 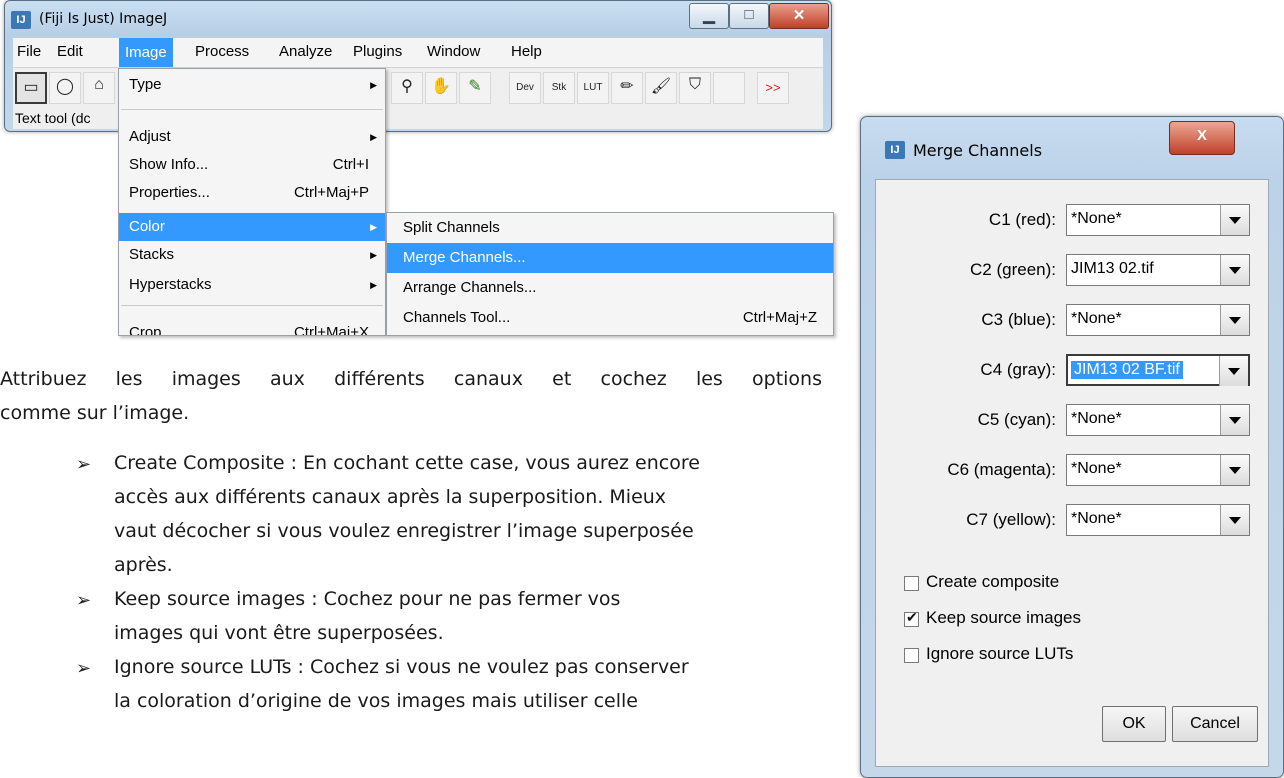 I want to click on magnifier-icon: ⚲, so click(x=407, y=86).